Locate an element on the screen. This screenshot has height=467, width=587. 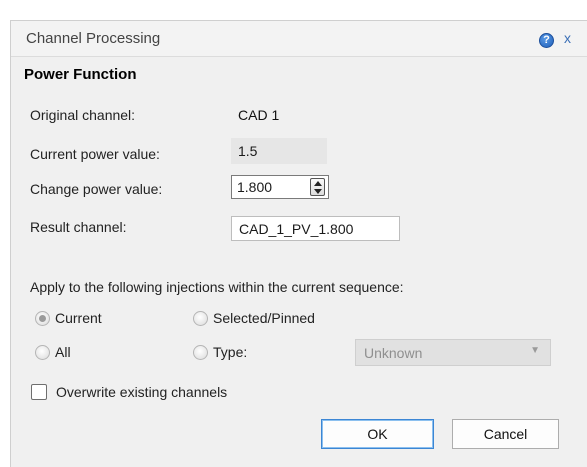
spin-up-icon is located at coordinates (318, 183).